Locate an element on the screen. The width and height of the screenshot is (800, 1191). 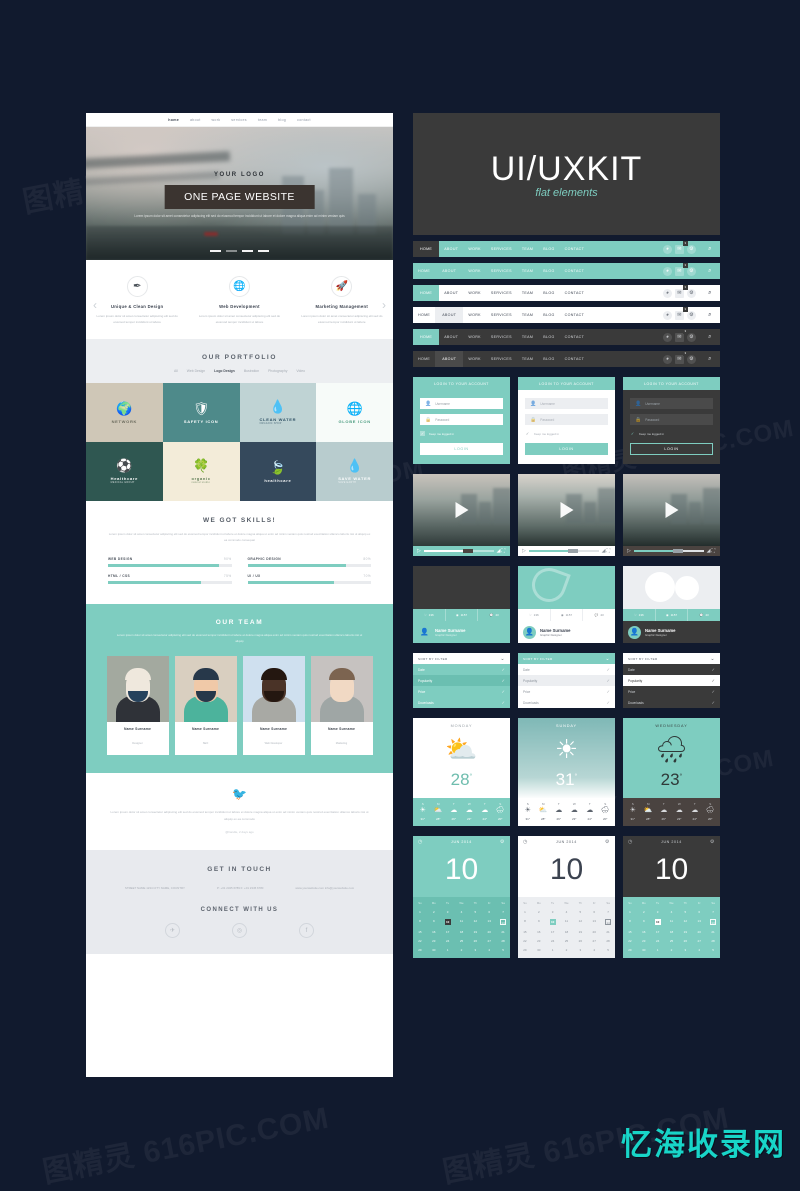
video-progress-handle is located at coordinates (467, 551).